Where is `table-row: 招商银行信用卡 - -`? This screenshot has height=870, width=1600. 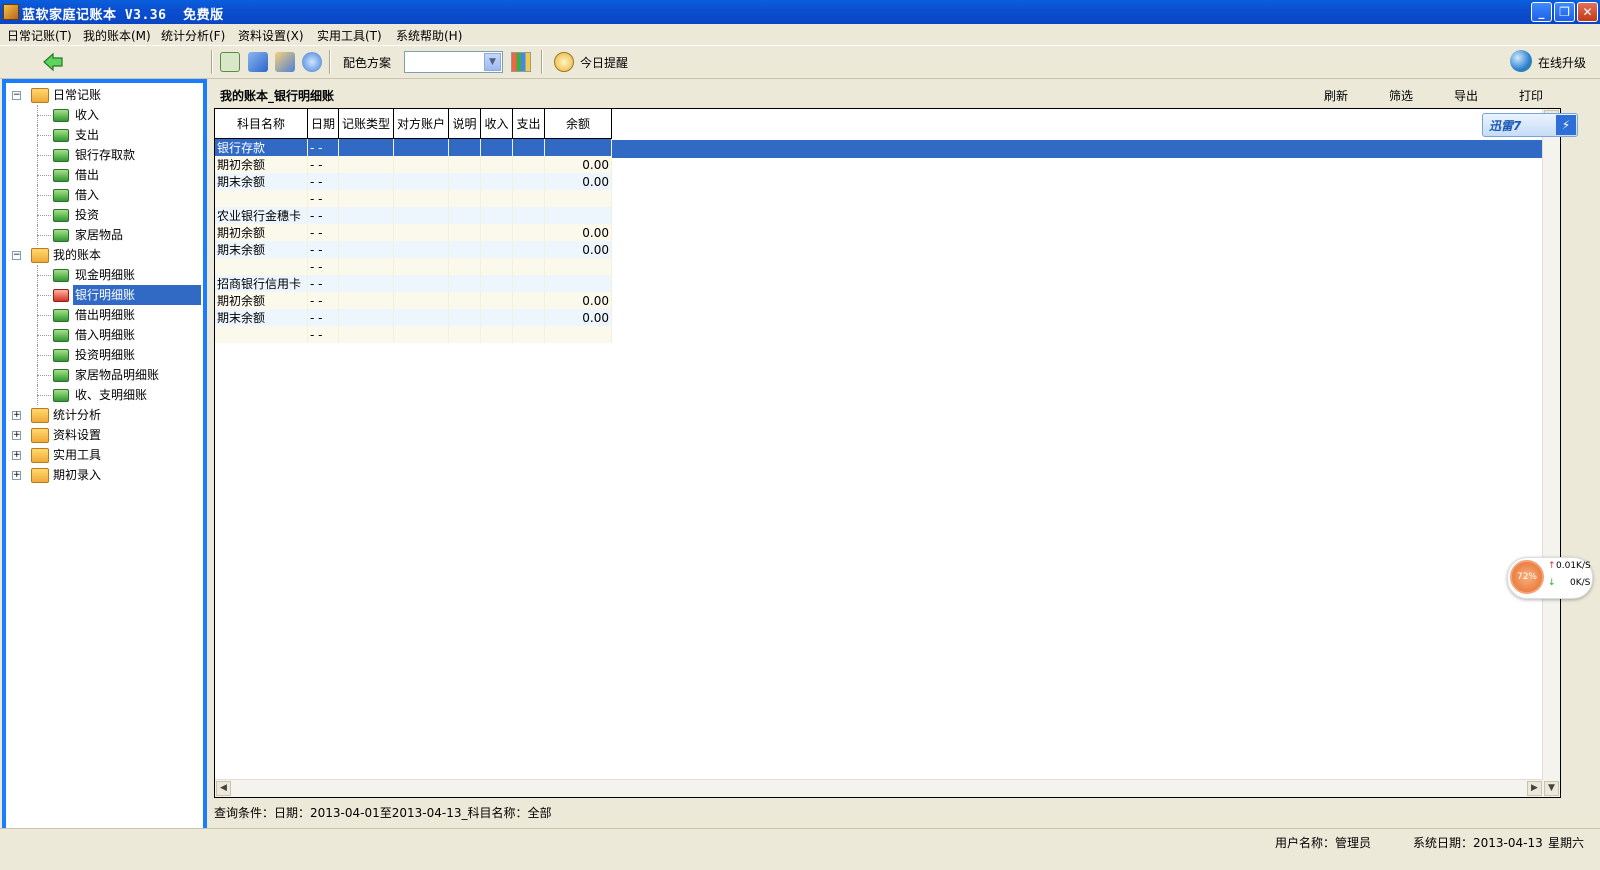
table-row: 招商银行信用卡 - - is located at coordinates (413, 283).